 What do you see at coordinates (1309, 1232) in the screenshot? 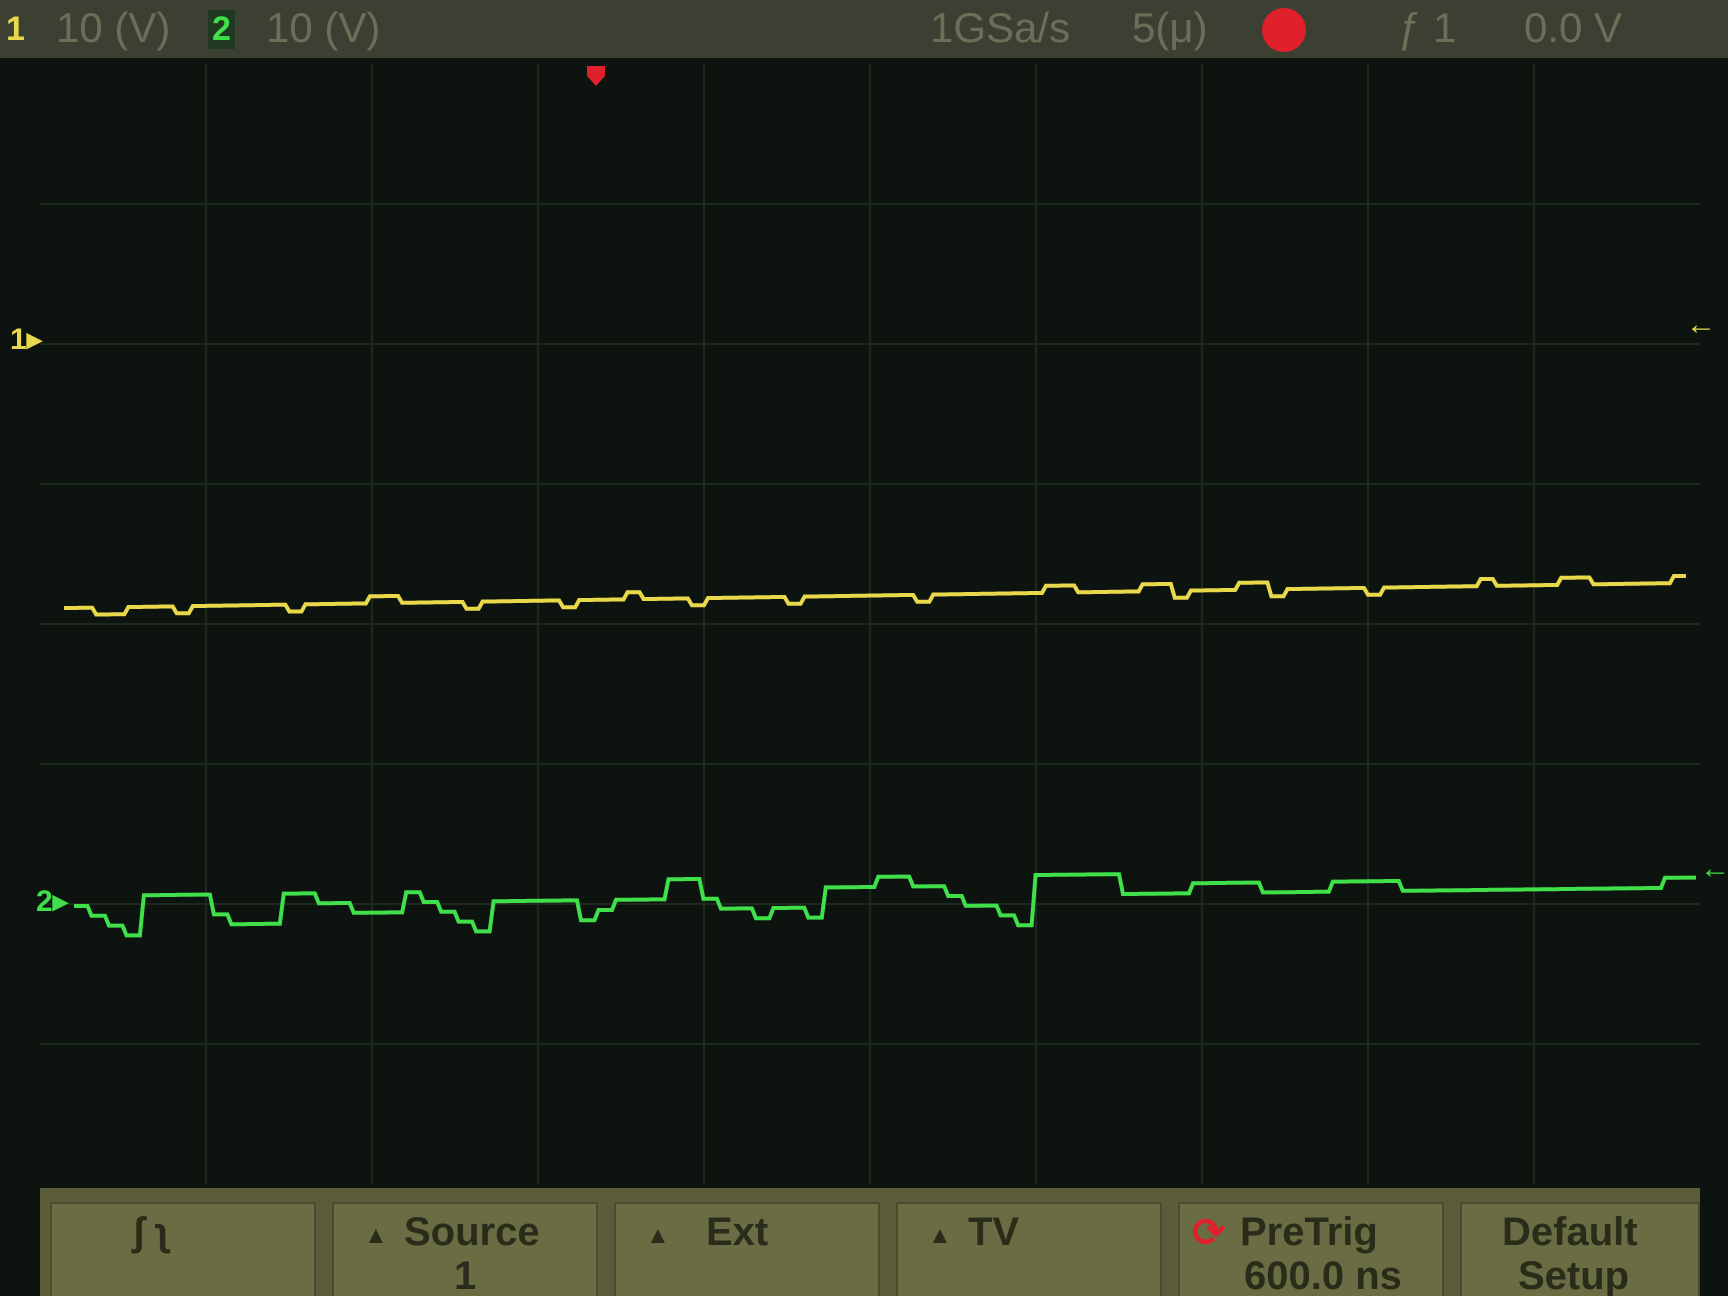
I see `pretrig-label: PreTrig` at bounding box center [1309, 1232].